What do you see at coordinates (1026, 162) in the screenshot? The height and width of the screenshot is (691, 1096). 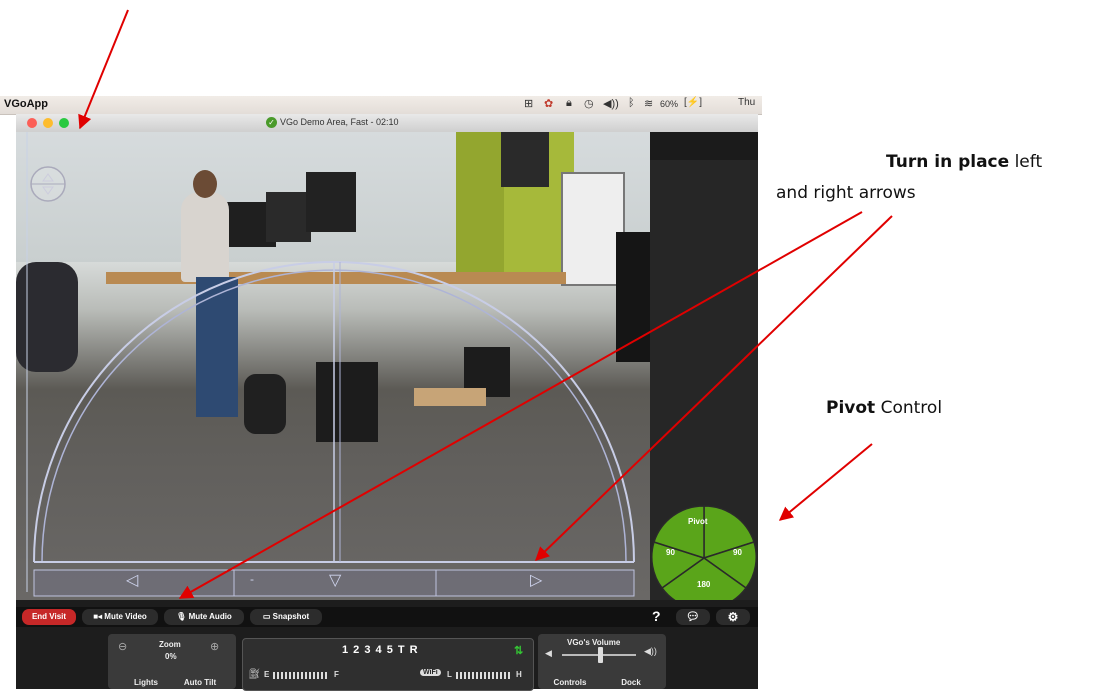 I see `turn-annotation-rest: left` at bounding box center [1026, 162].